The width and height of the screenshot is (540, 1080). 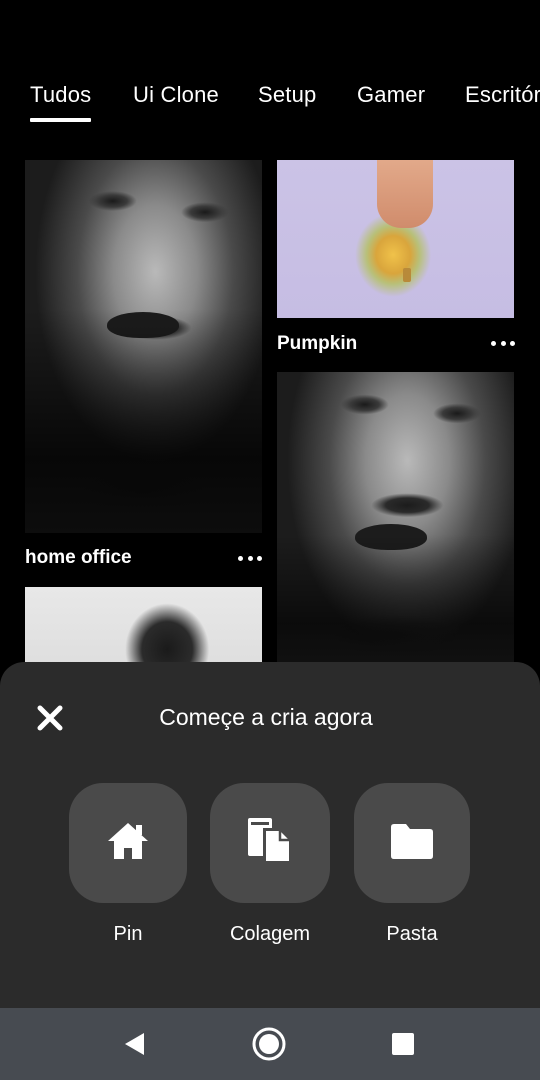 I want to click on collage-icon, so click(x=270, y=843).